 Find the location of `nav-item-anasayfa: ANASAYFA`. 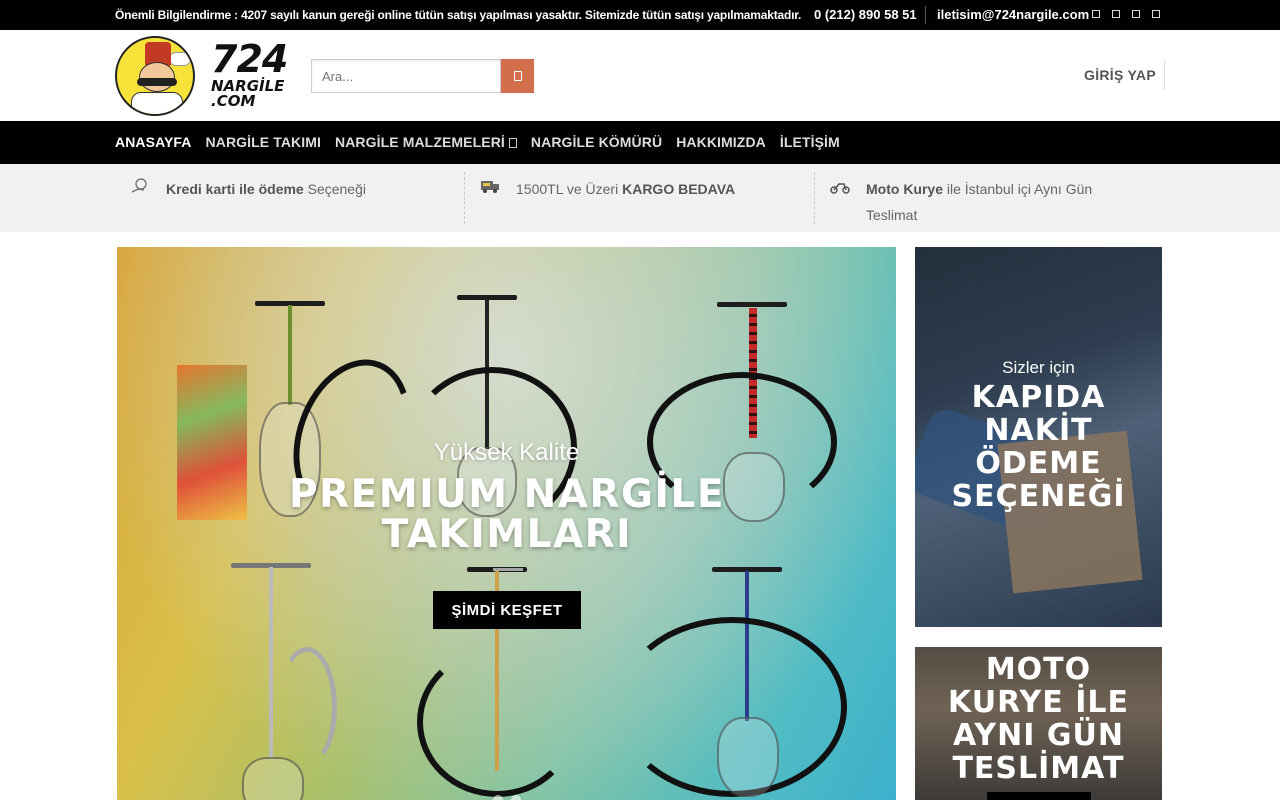

nav-item-anasayfa: ANASAYFA is located at coordinates (153, 142).